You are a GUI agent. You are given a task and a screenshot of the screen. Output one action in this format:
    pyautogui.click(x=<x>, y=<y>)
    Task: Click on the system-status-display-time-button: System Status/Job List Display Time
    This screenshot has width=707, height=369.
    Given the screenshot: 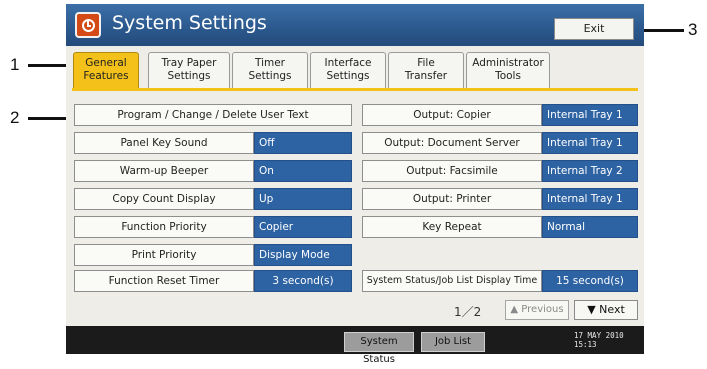 What is the action you would take?
    pyautogui.click(x=452, y=281)
    